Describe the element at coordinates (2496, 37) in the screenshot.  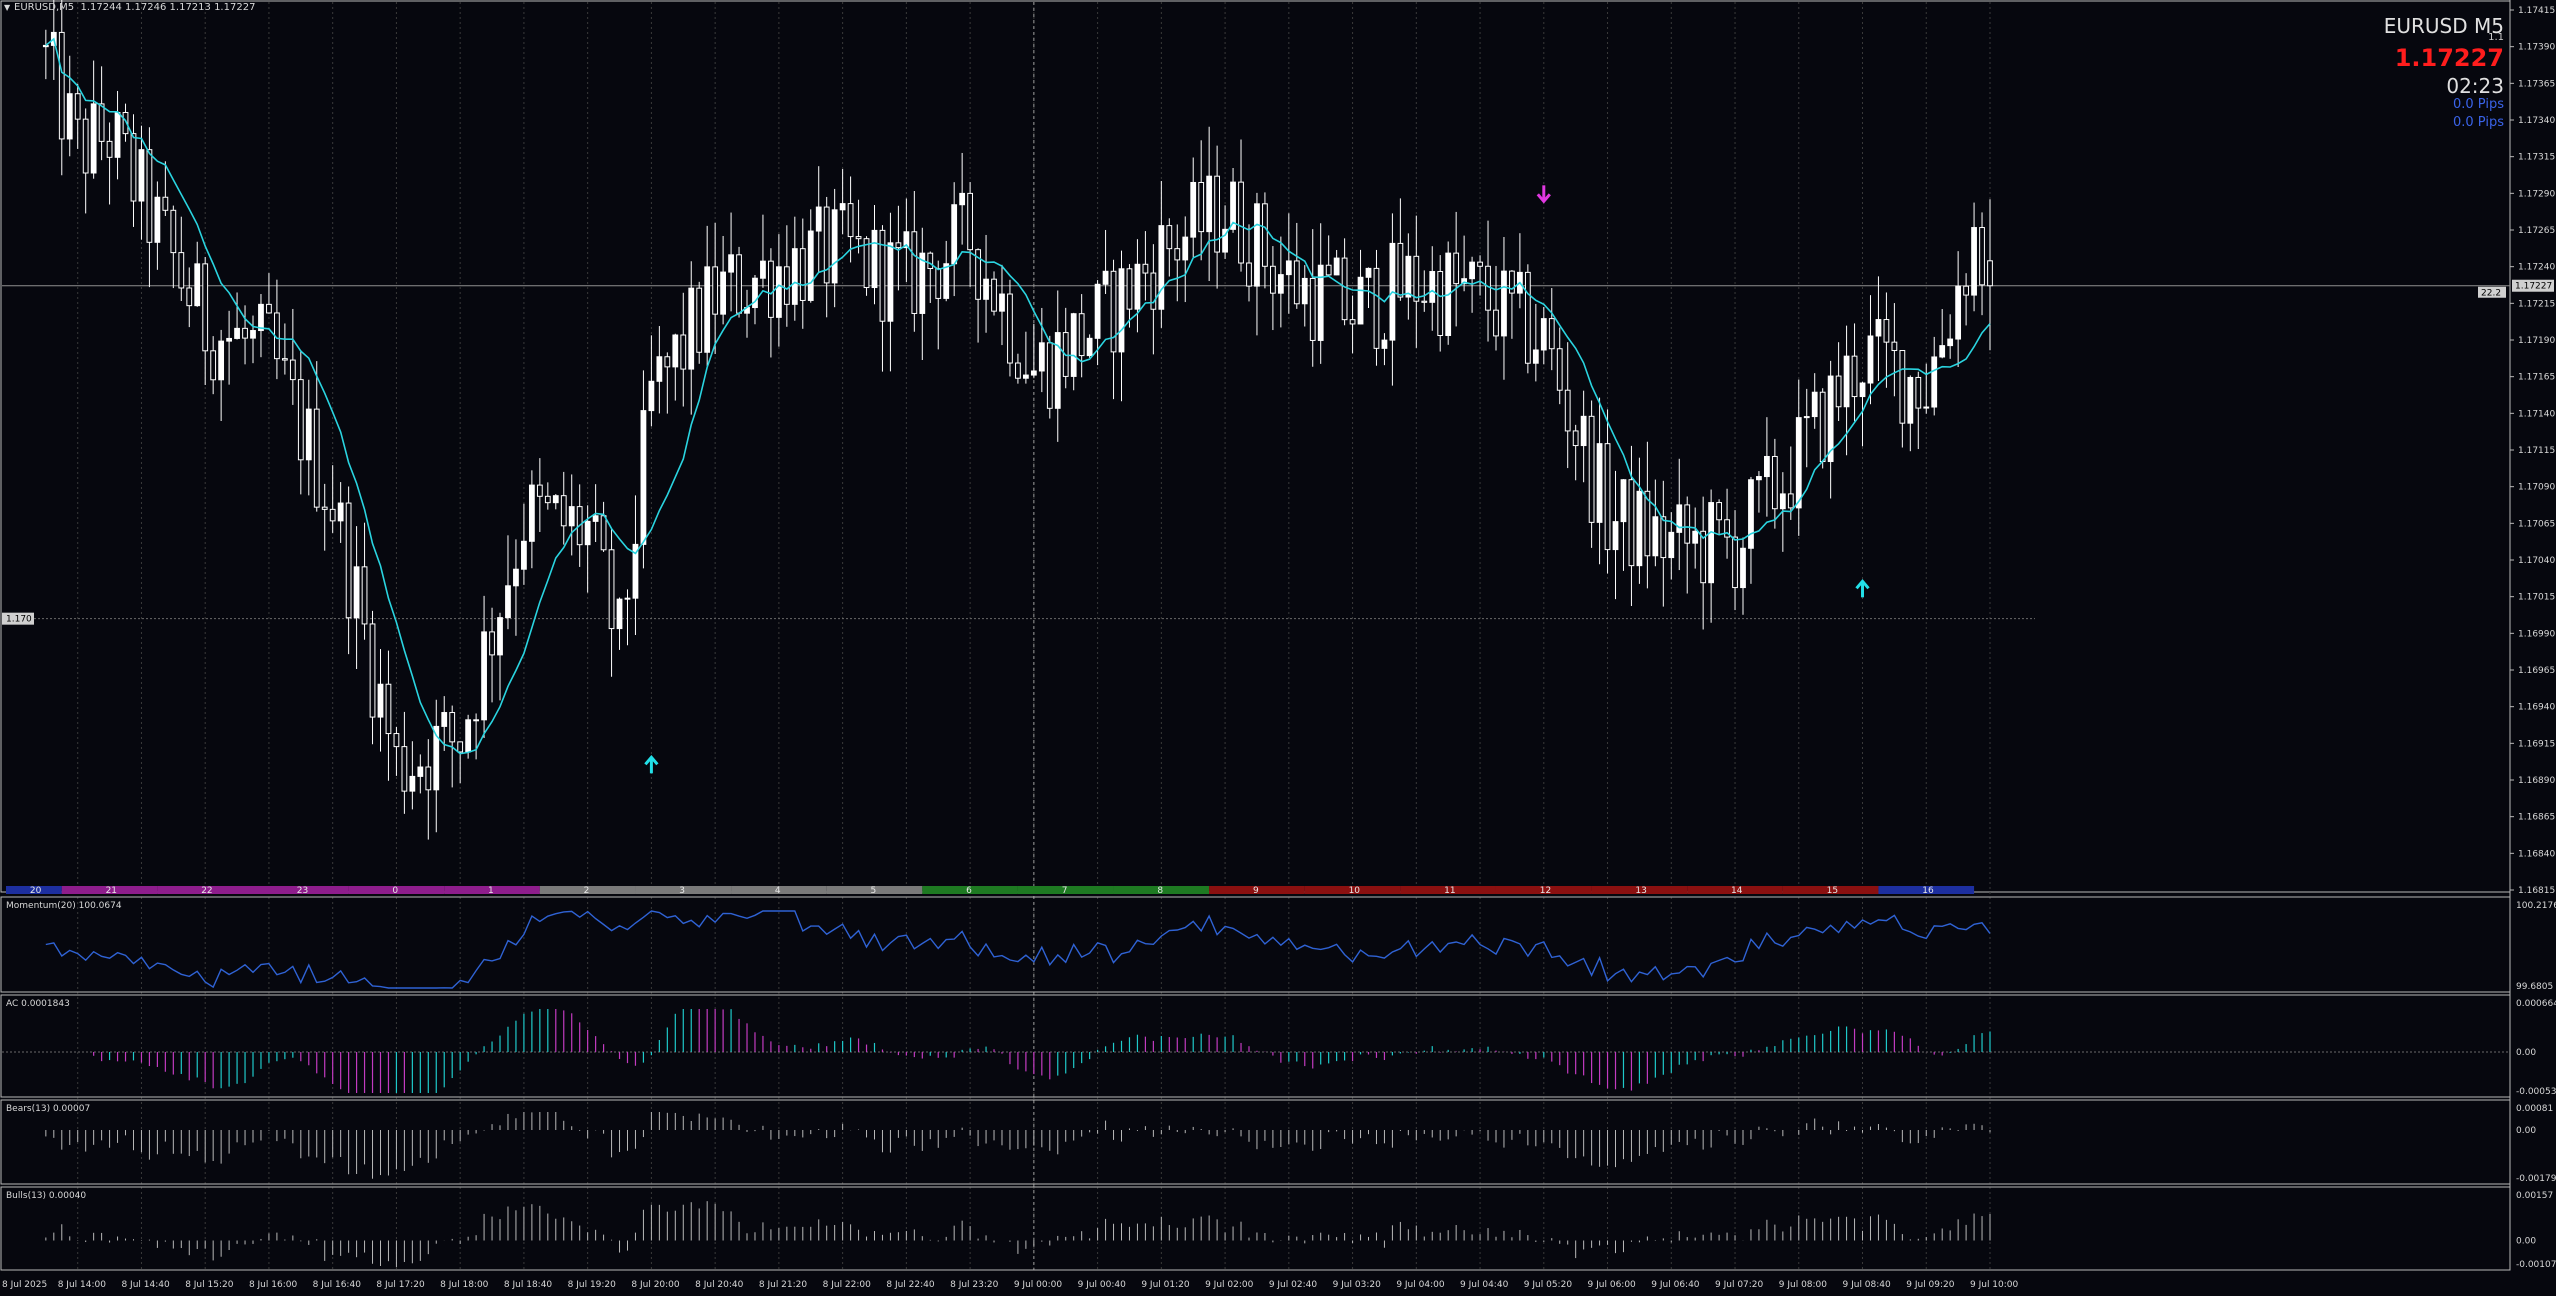
I see `spread-label: 1.1` at that location.